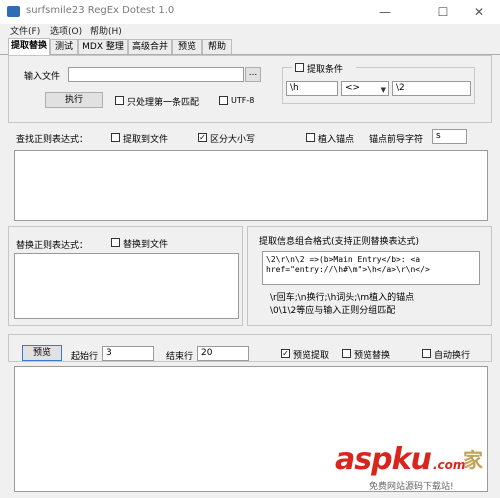  I want to click on start-line-input: 3, so click(128, 353).